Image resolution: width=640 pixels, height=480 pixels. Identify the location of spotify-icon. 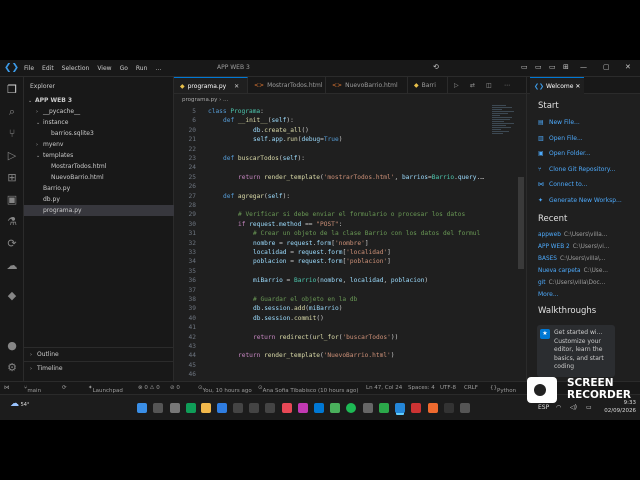
(351, 408).